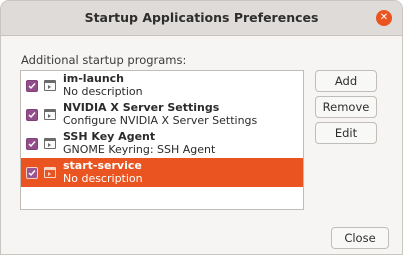 The width and height of the screenshot is (403, 255). I want to click on program-name: NVIDIA X Server Settings, so click(141, 107).